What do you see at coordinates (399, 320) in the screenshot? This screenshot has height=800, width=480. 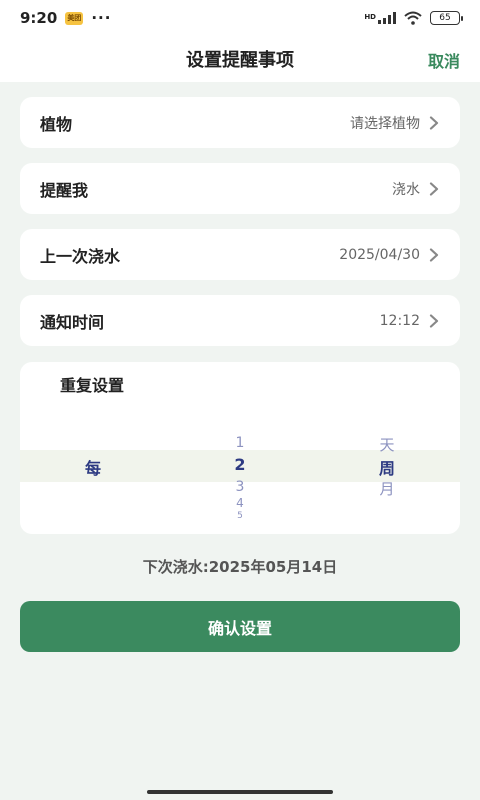 I see `notify-time-value: 12:12` at bounding box center [399, 320].